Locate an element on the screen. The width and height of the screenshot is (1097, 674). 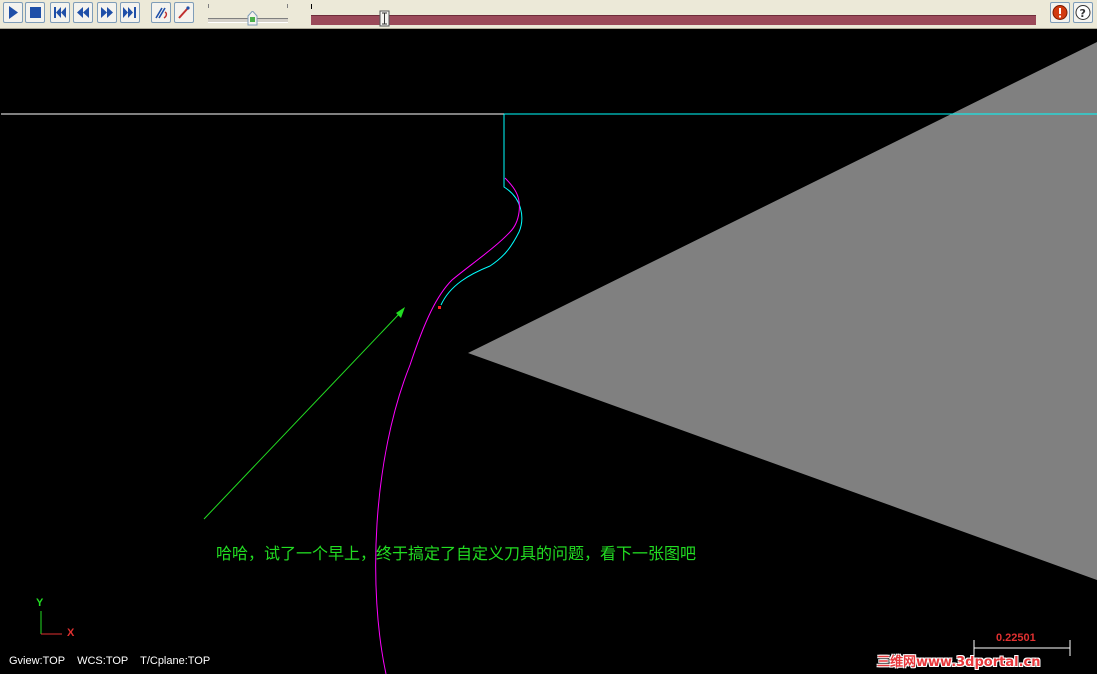
annotation-text: 哈哈，试了一个早上，终于搞定了自定义刀具的问题，看下一张图吧 is located at coordinates (456, 553).